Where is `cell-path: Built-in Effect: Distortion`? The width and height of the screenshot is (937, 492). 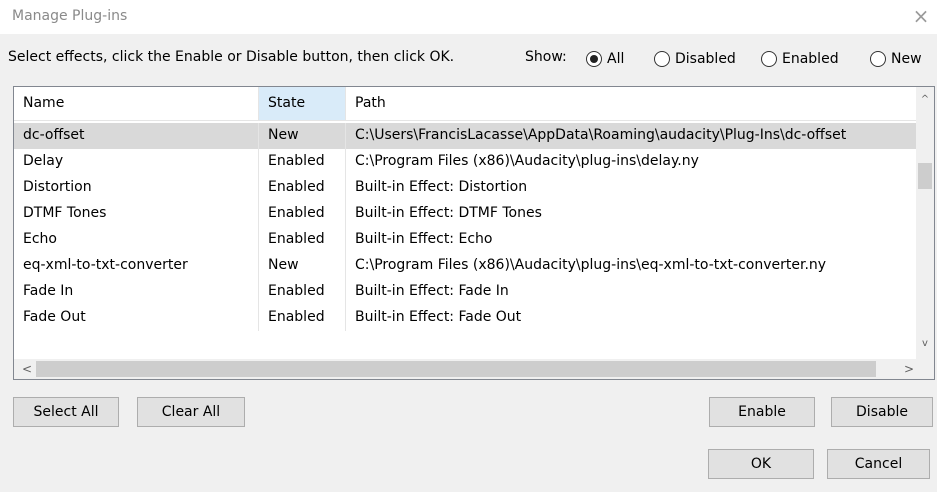
cell-path: Built-in Effect: Distortion is located at coordinates (441, 187).